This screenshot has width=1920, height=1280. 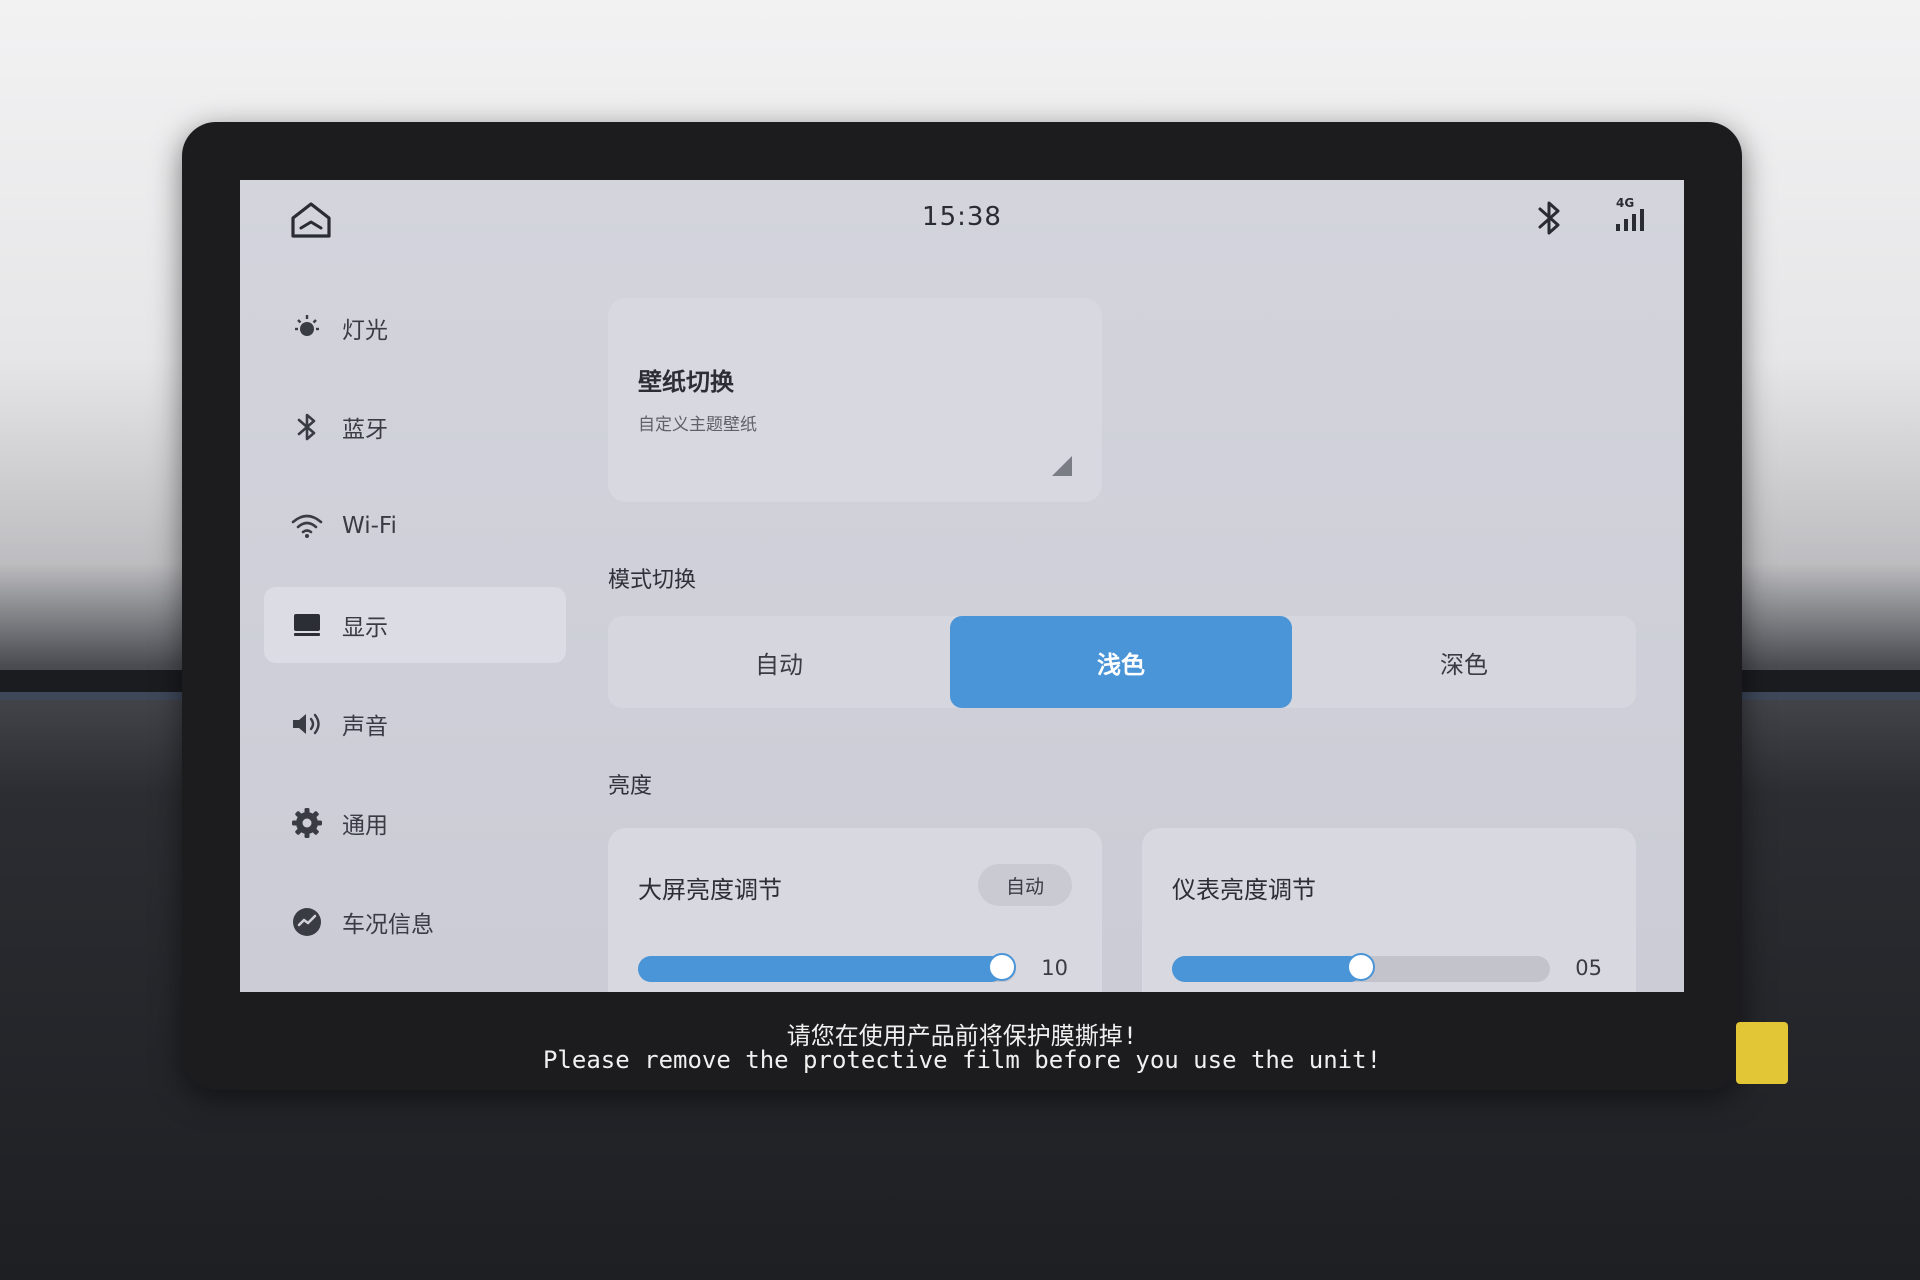 I want to click on sidebar-item-label: 灯光, so click(x=365, y=331).